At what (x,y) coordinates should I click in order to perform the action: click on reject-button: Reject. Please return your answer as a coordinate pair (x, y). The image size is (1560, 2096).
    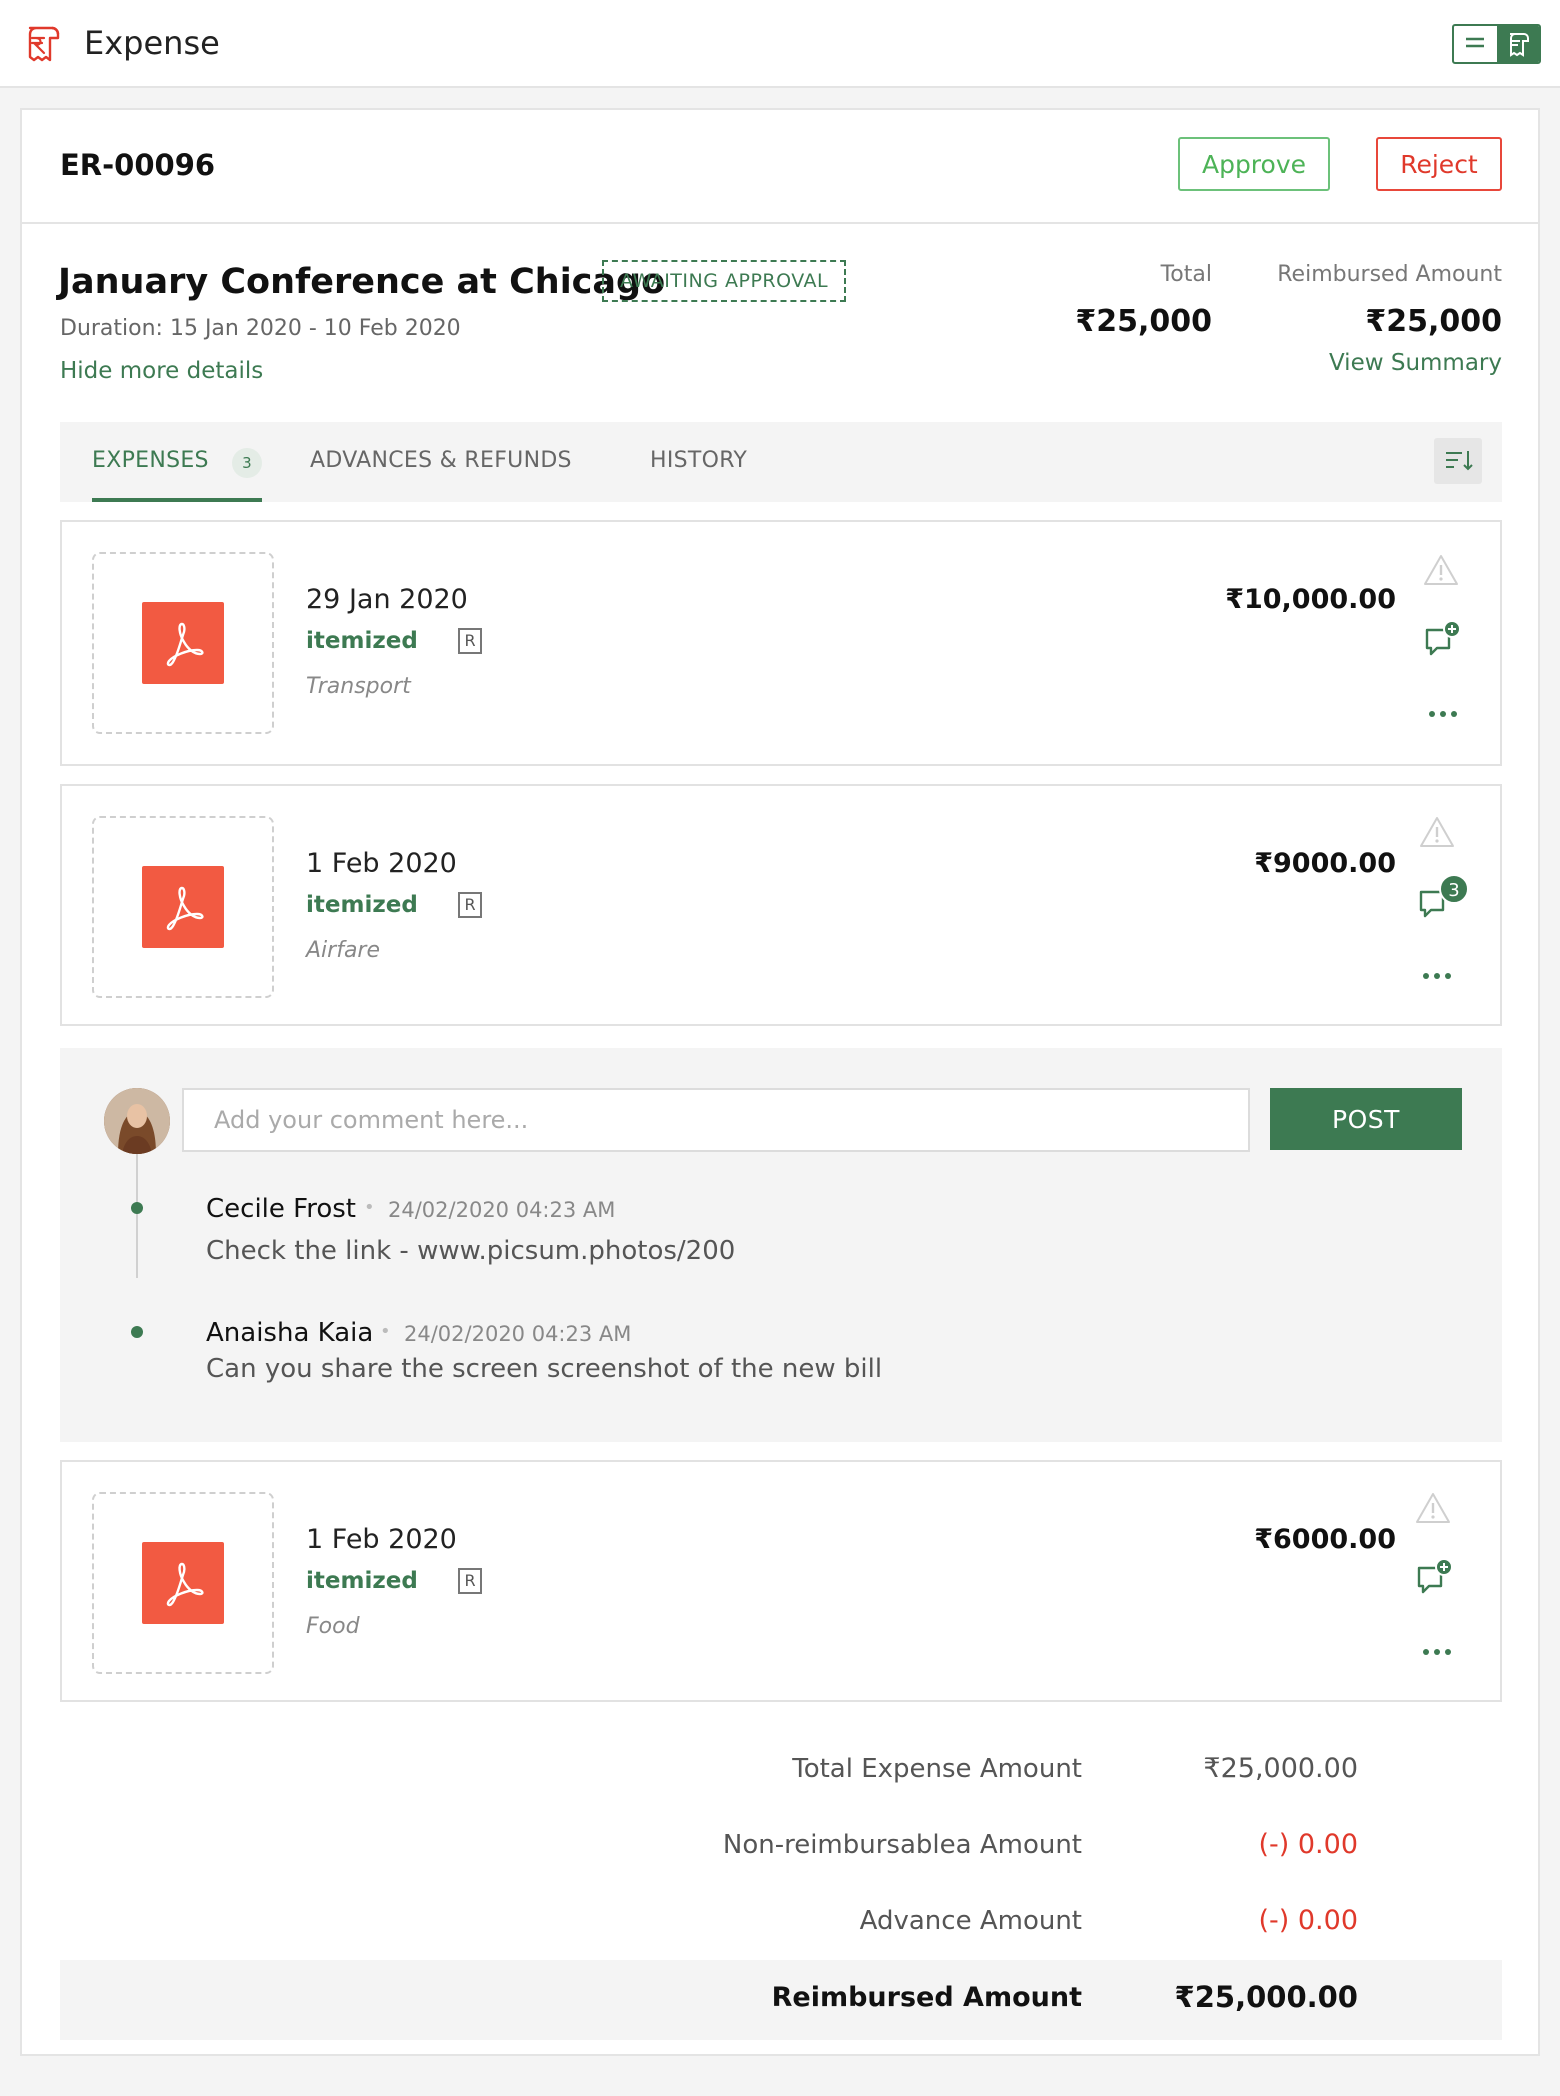
    Looking at the image, I should click on (1439, 164).